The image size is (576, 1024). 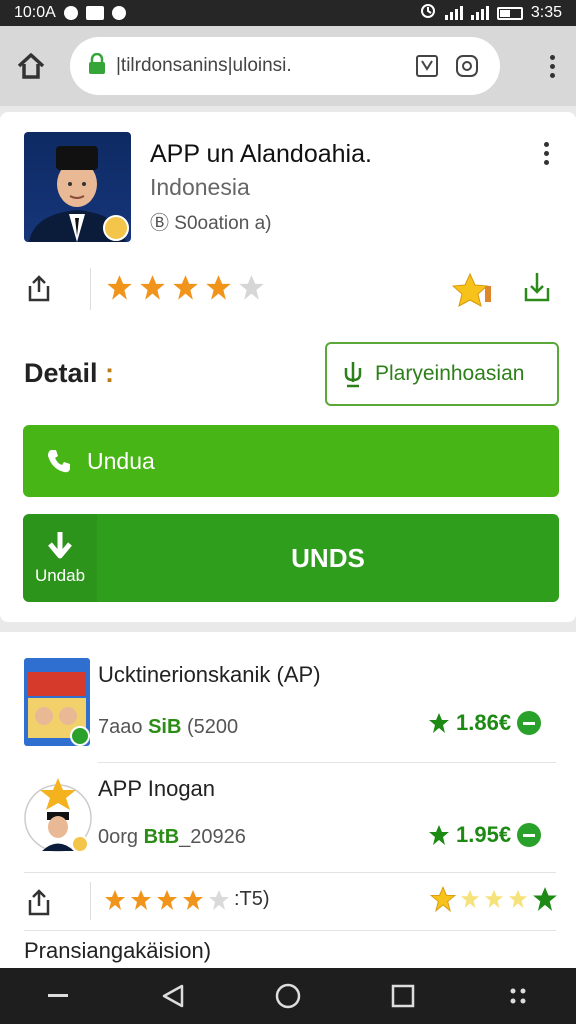 I want to click on detail-label: Detail, so click(x=61, y=373).